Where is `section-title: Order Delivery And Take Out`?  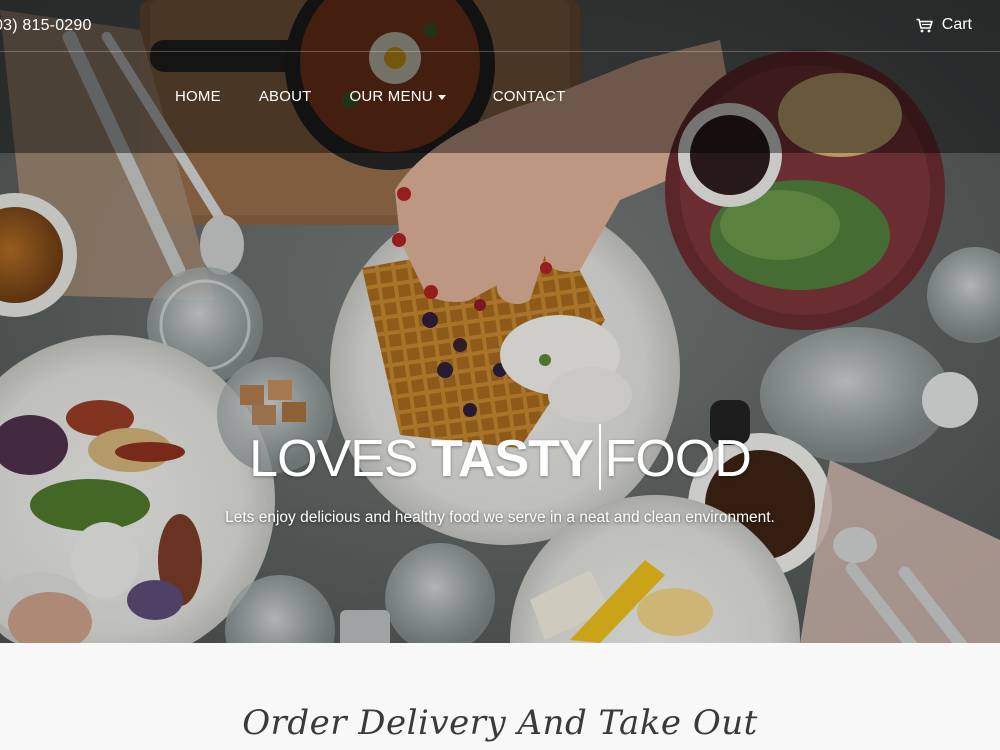
section-title: Order Delivery And Take Out is located at coordinates (500, 723).